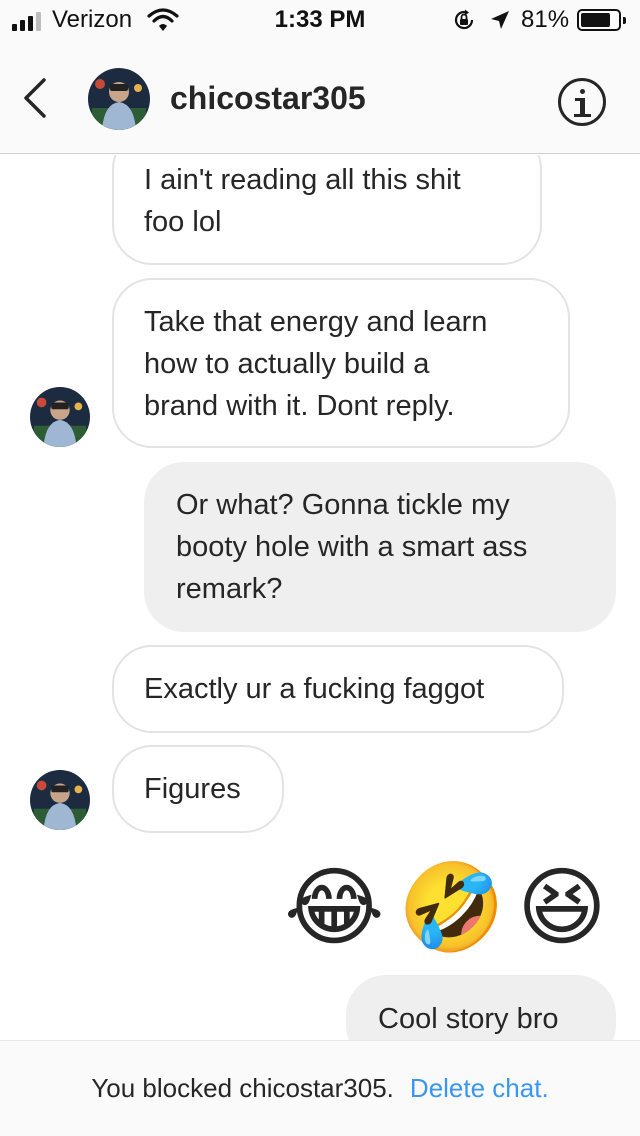 The height and width of the screenshot is (1136, 640). Describe the element at coordinates (327, 210) in the screenshot. I see `message-bubble-incoming: I ain't reading all this shit foo lol` at that location.